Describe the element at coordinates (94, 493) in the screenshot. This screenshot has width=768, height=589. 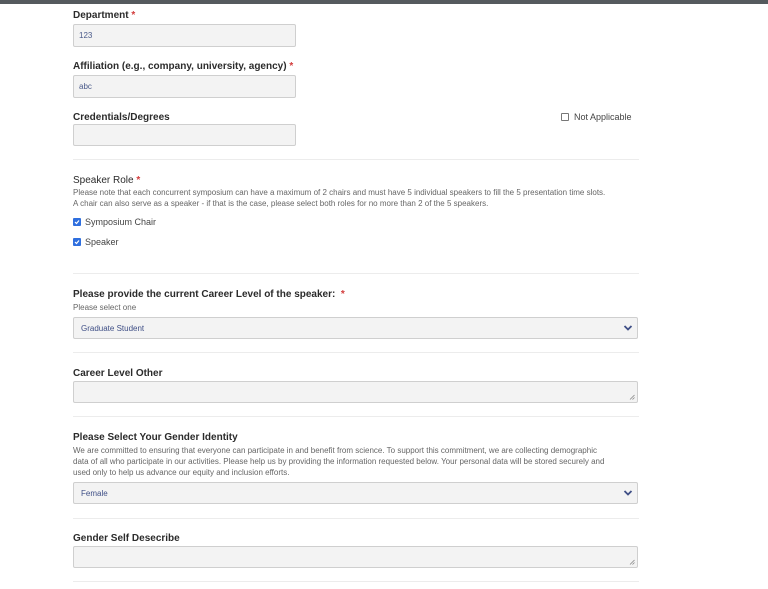
I see `gender-identity-selected: Female` at that location.